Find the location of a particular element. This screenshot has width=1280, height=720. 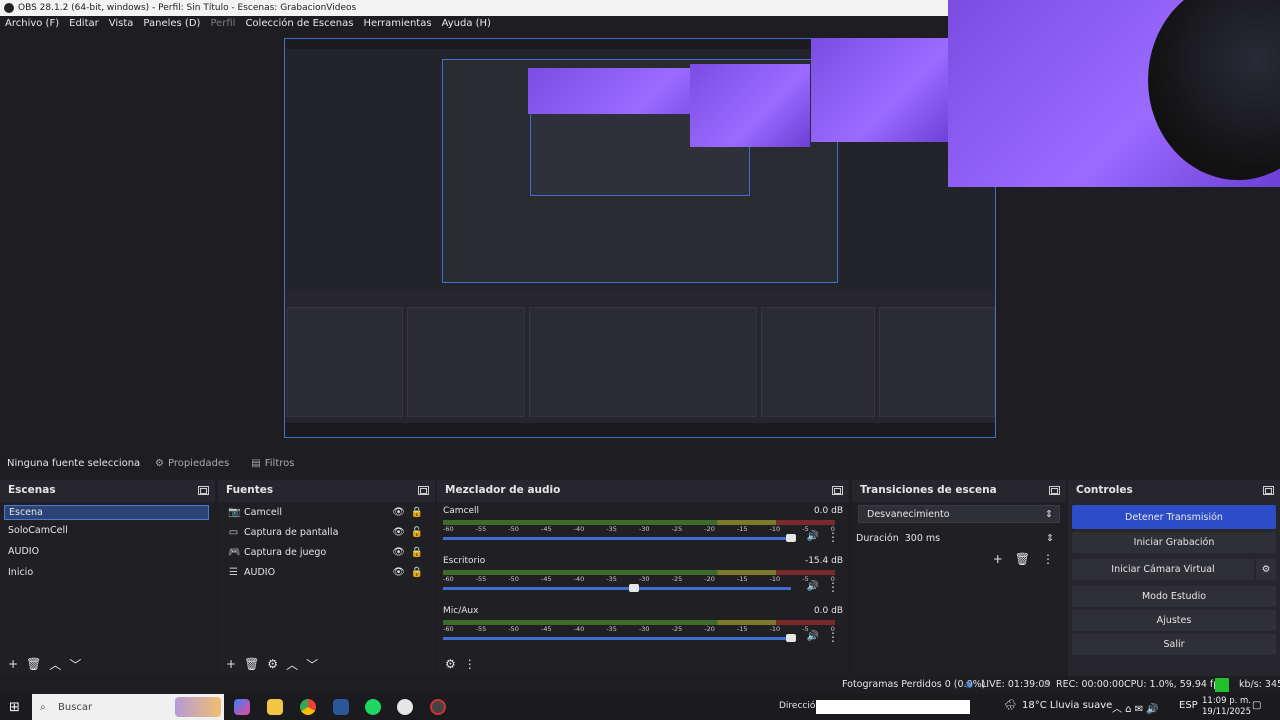

exit-button: Salir is located at coordinates (1174, 644).